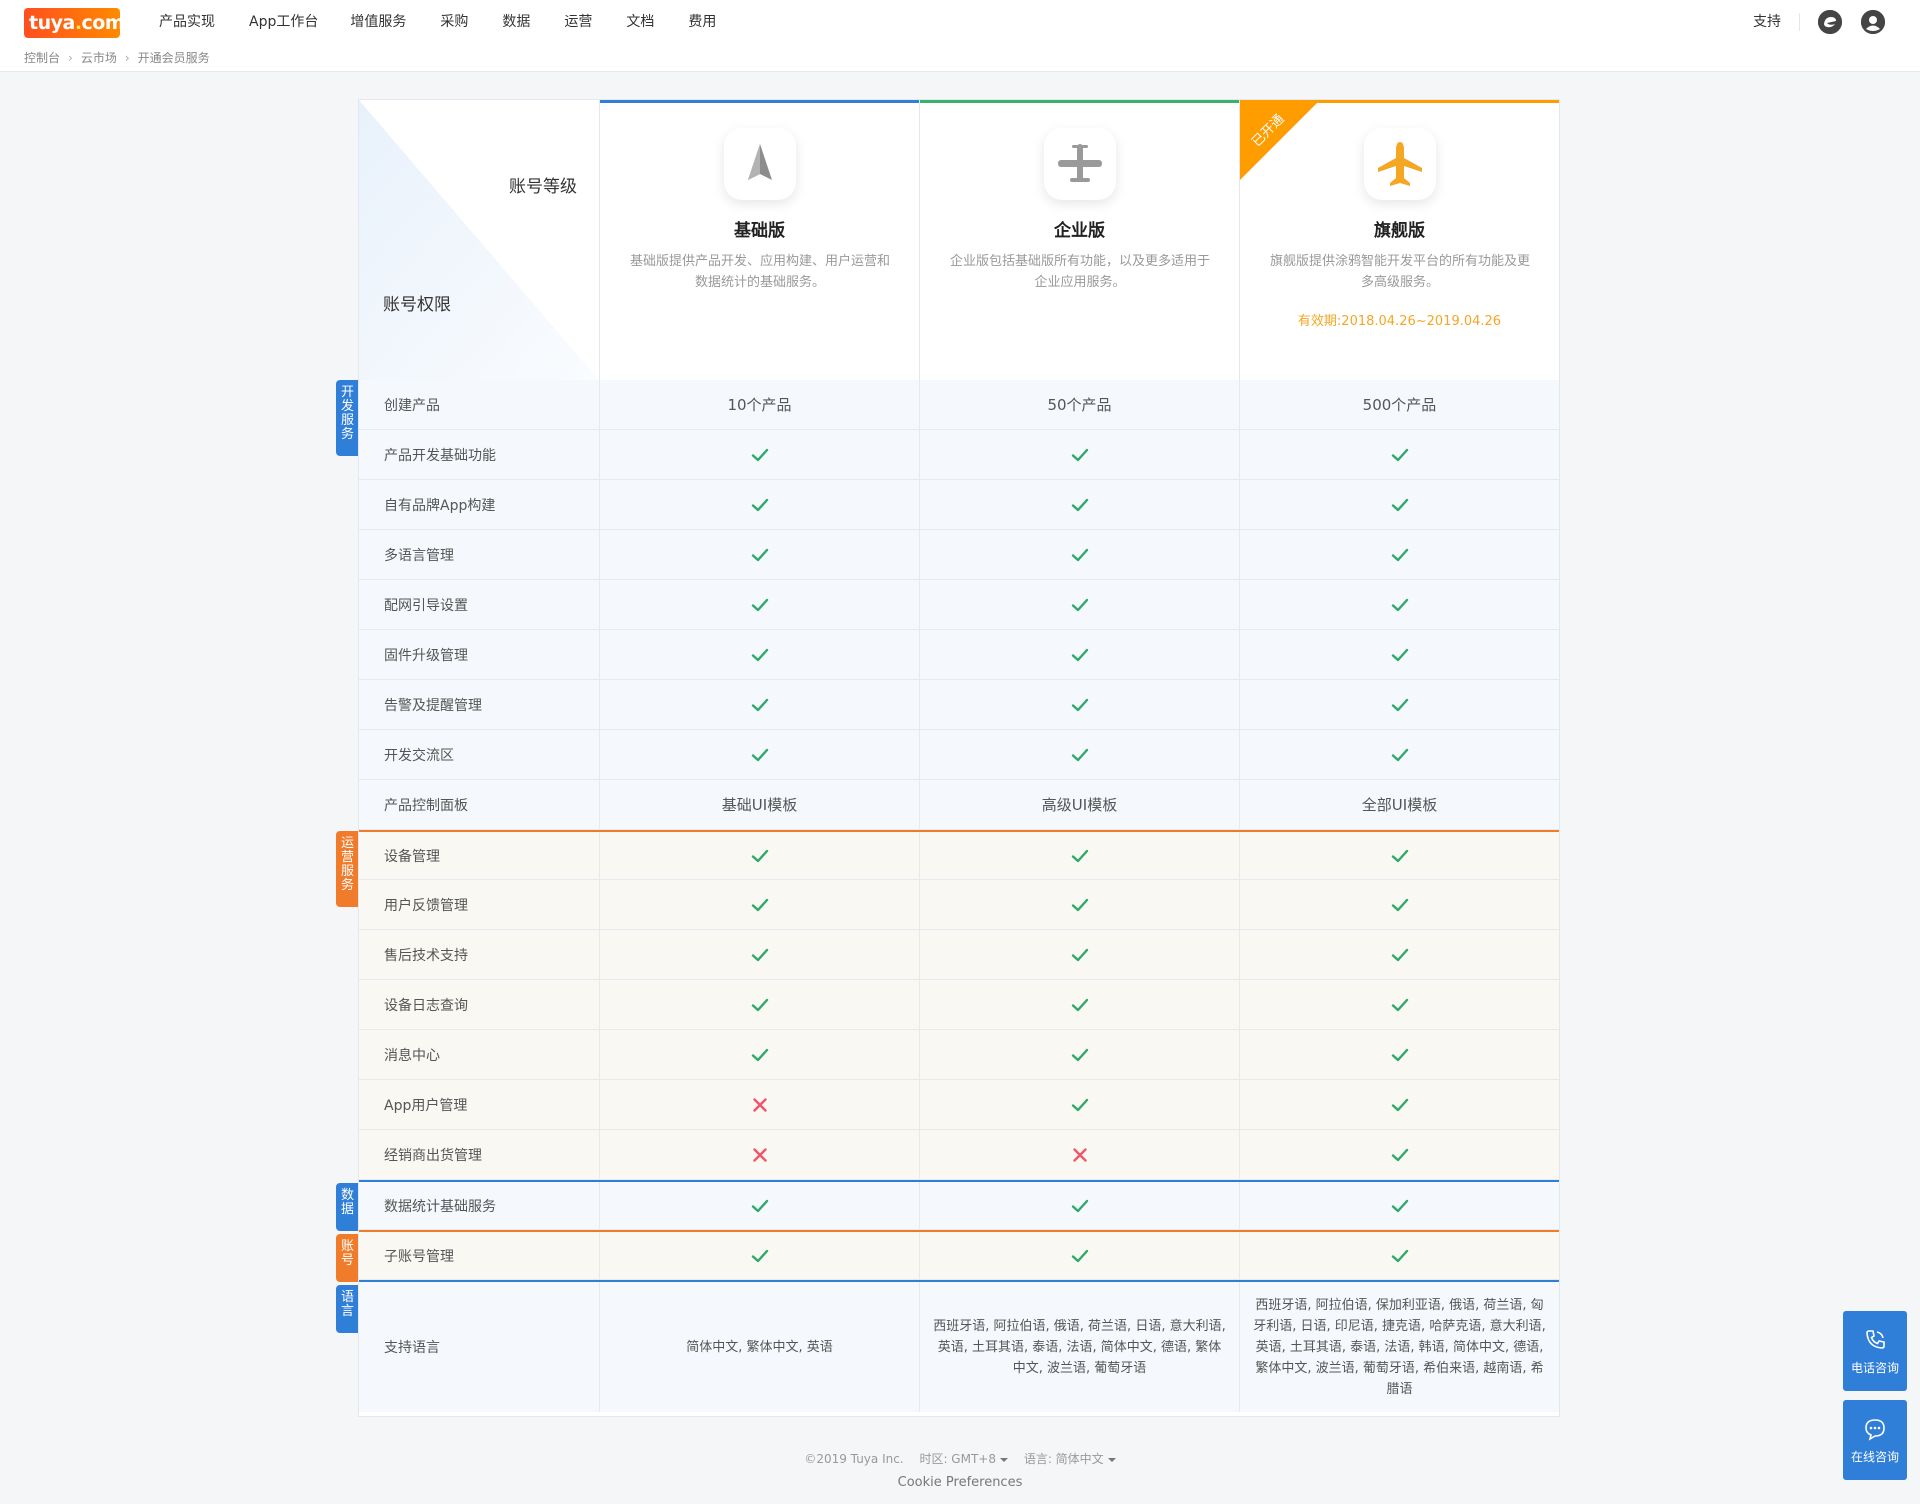 This screenshot has height=1504, width=1920. I want to click on feature-label: 产品开发基础功能, so click(440, 455).